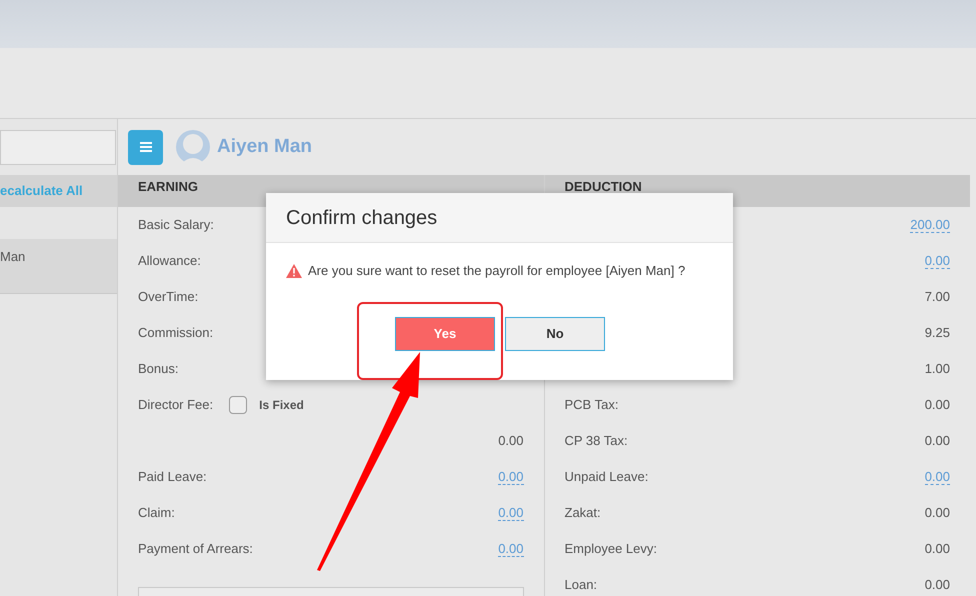  What do you see at coordinates (281, 405) in the screenshot?
I see `checkbox-label: Is Fixed` at bounding box center [281, 405].